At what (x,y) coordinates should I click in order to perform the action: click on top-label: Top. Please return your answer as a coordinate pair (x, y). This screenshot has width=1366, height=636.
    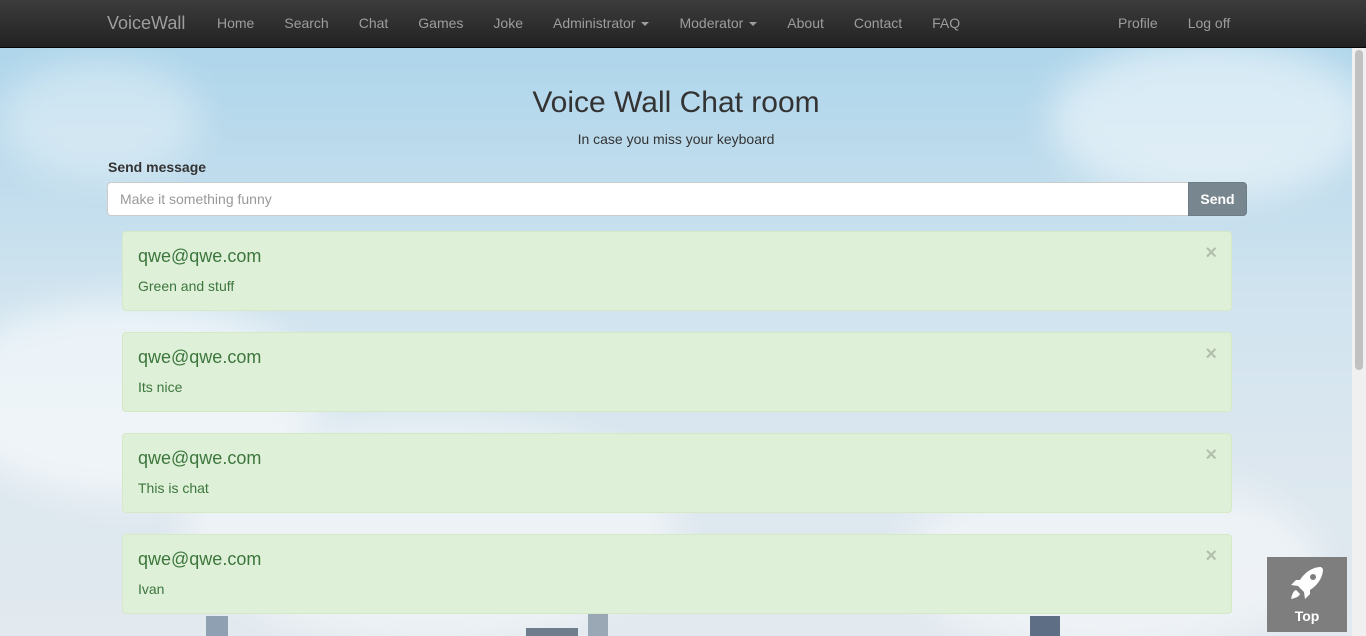
    Looking at the image, I should click on (1307, 616).